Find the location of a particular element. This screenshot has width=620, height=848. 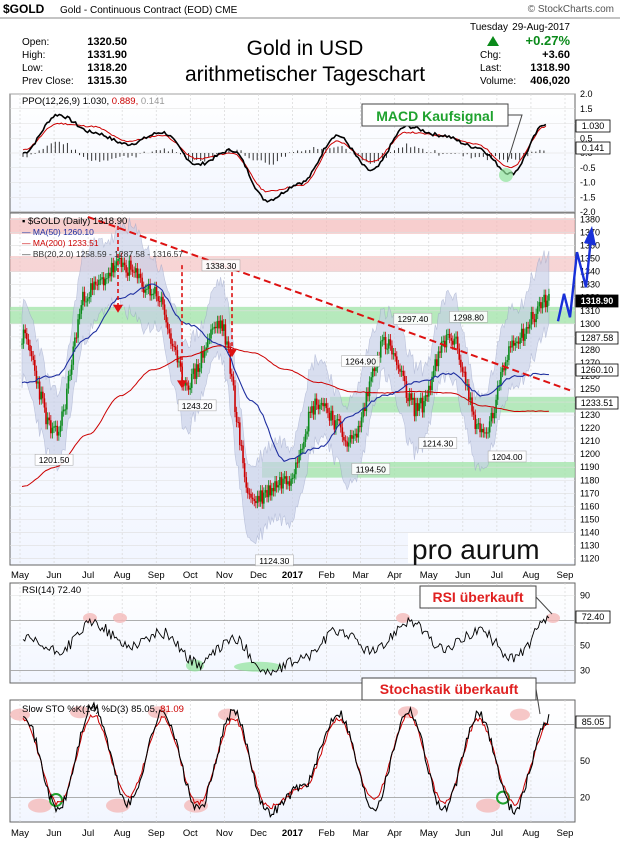

rsi-right-label: 72.40 is located at coordinates (593, 617).